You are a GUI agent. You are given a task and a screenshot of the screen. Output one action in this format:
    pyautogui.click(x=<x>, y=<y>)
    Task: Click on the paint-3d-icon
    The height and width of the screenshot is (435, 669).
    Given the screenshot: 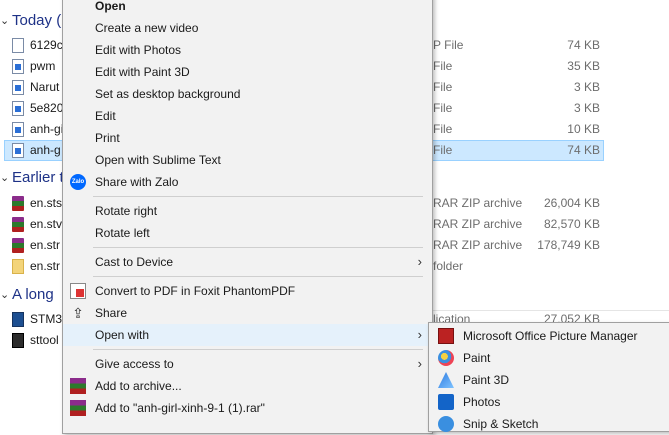 What is the action you would take?
    pyautogui.click(x=446, y=380)
    